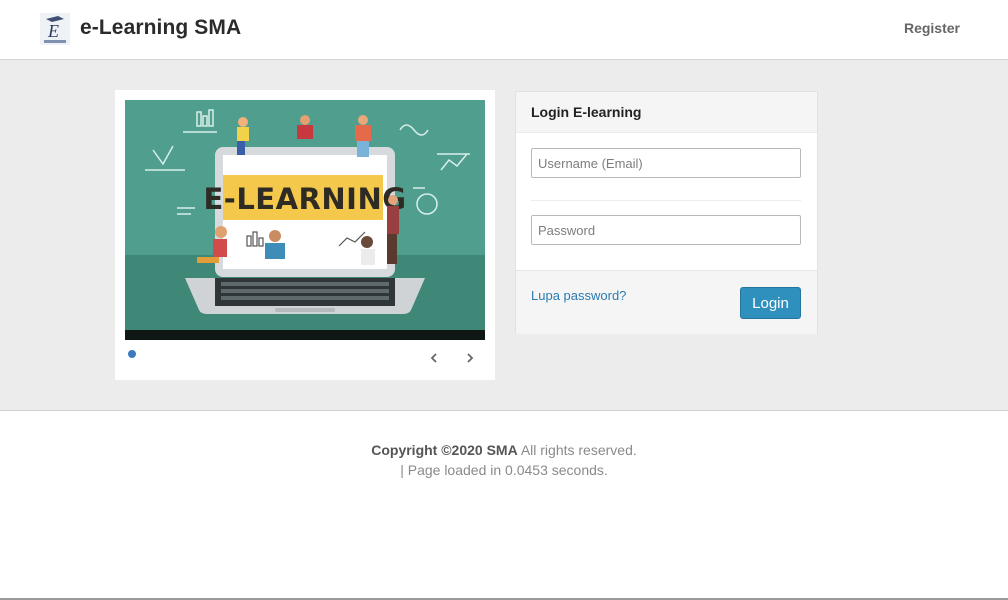  Describe the element at coordinates (160, 28) in the screenshot. I see `brand-title: e-Learning SMA` at that location.